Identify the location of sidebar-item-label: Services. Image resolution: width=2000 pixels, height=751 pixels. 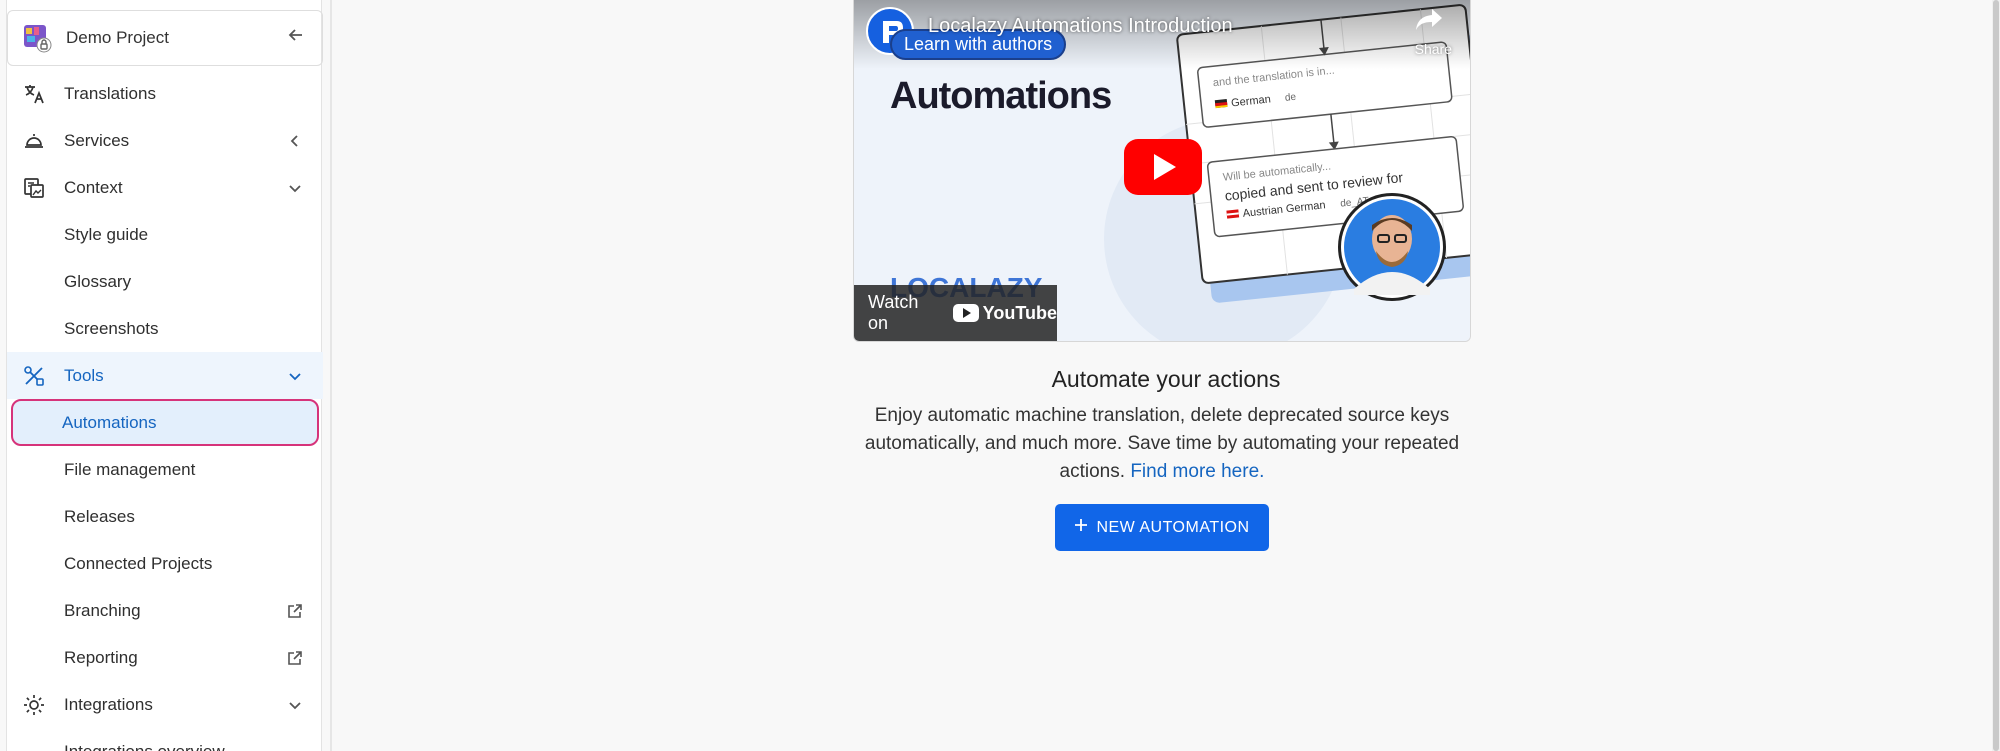
(97, 140).